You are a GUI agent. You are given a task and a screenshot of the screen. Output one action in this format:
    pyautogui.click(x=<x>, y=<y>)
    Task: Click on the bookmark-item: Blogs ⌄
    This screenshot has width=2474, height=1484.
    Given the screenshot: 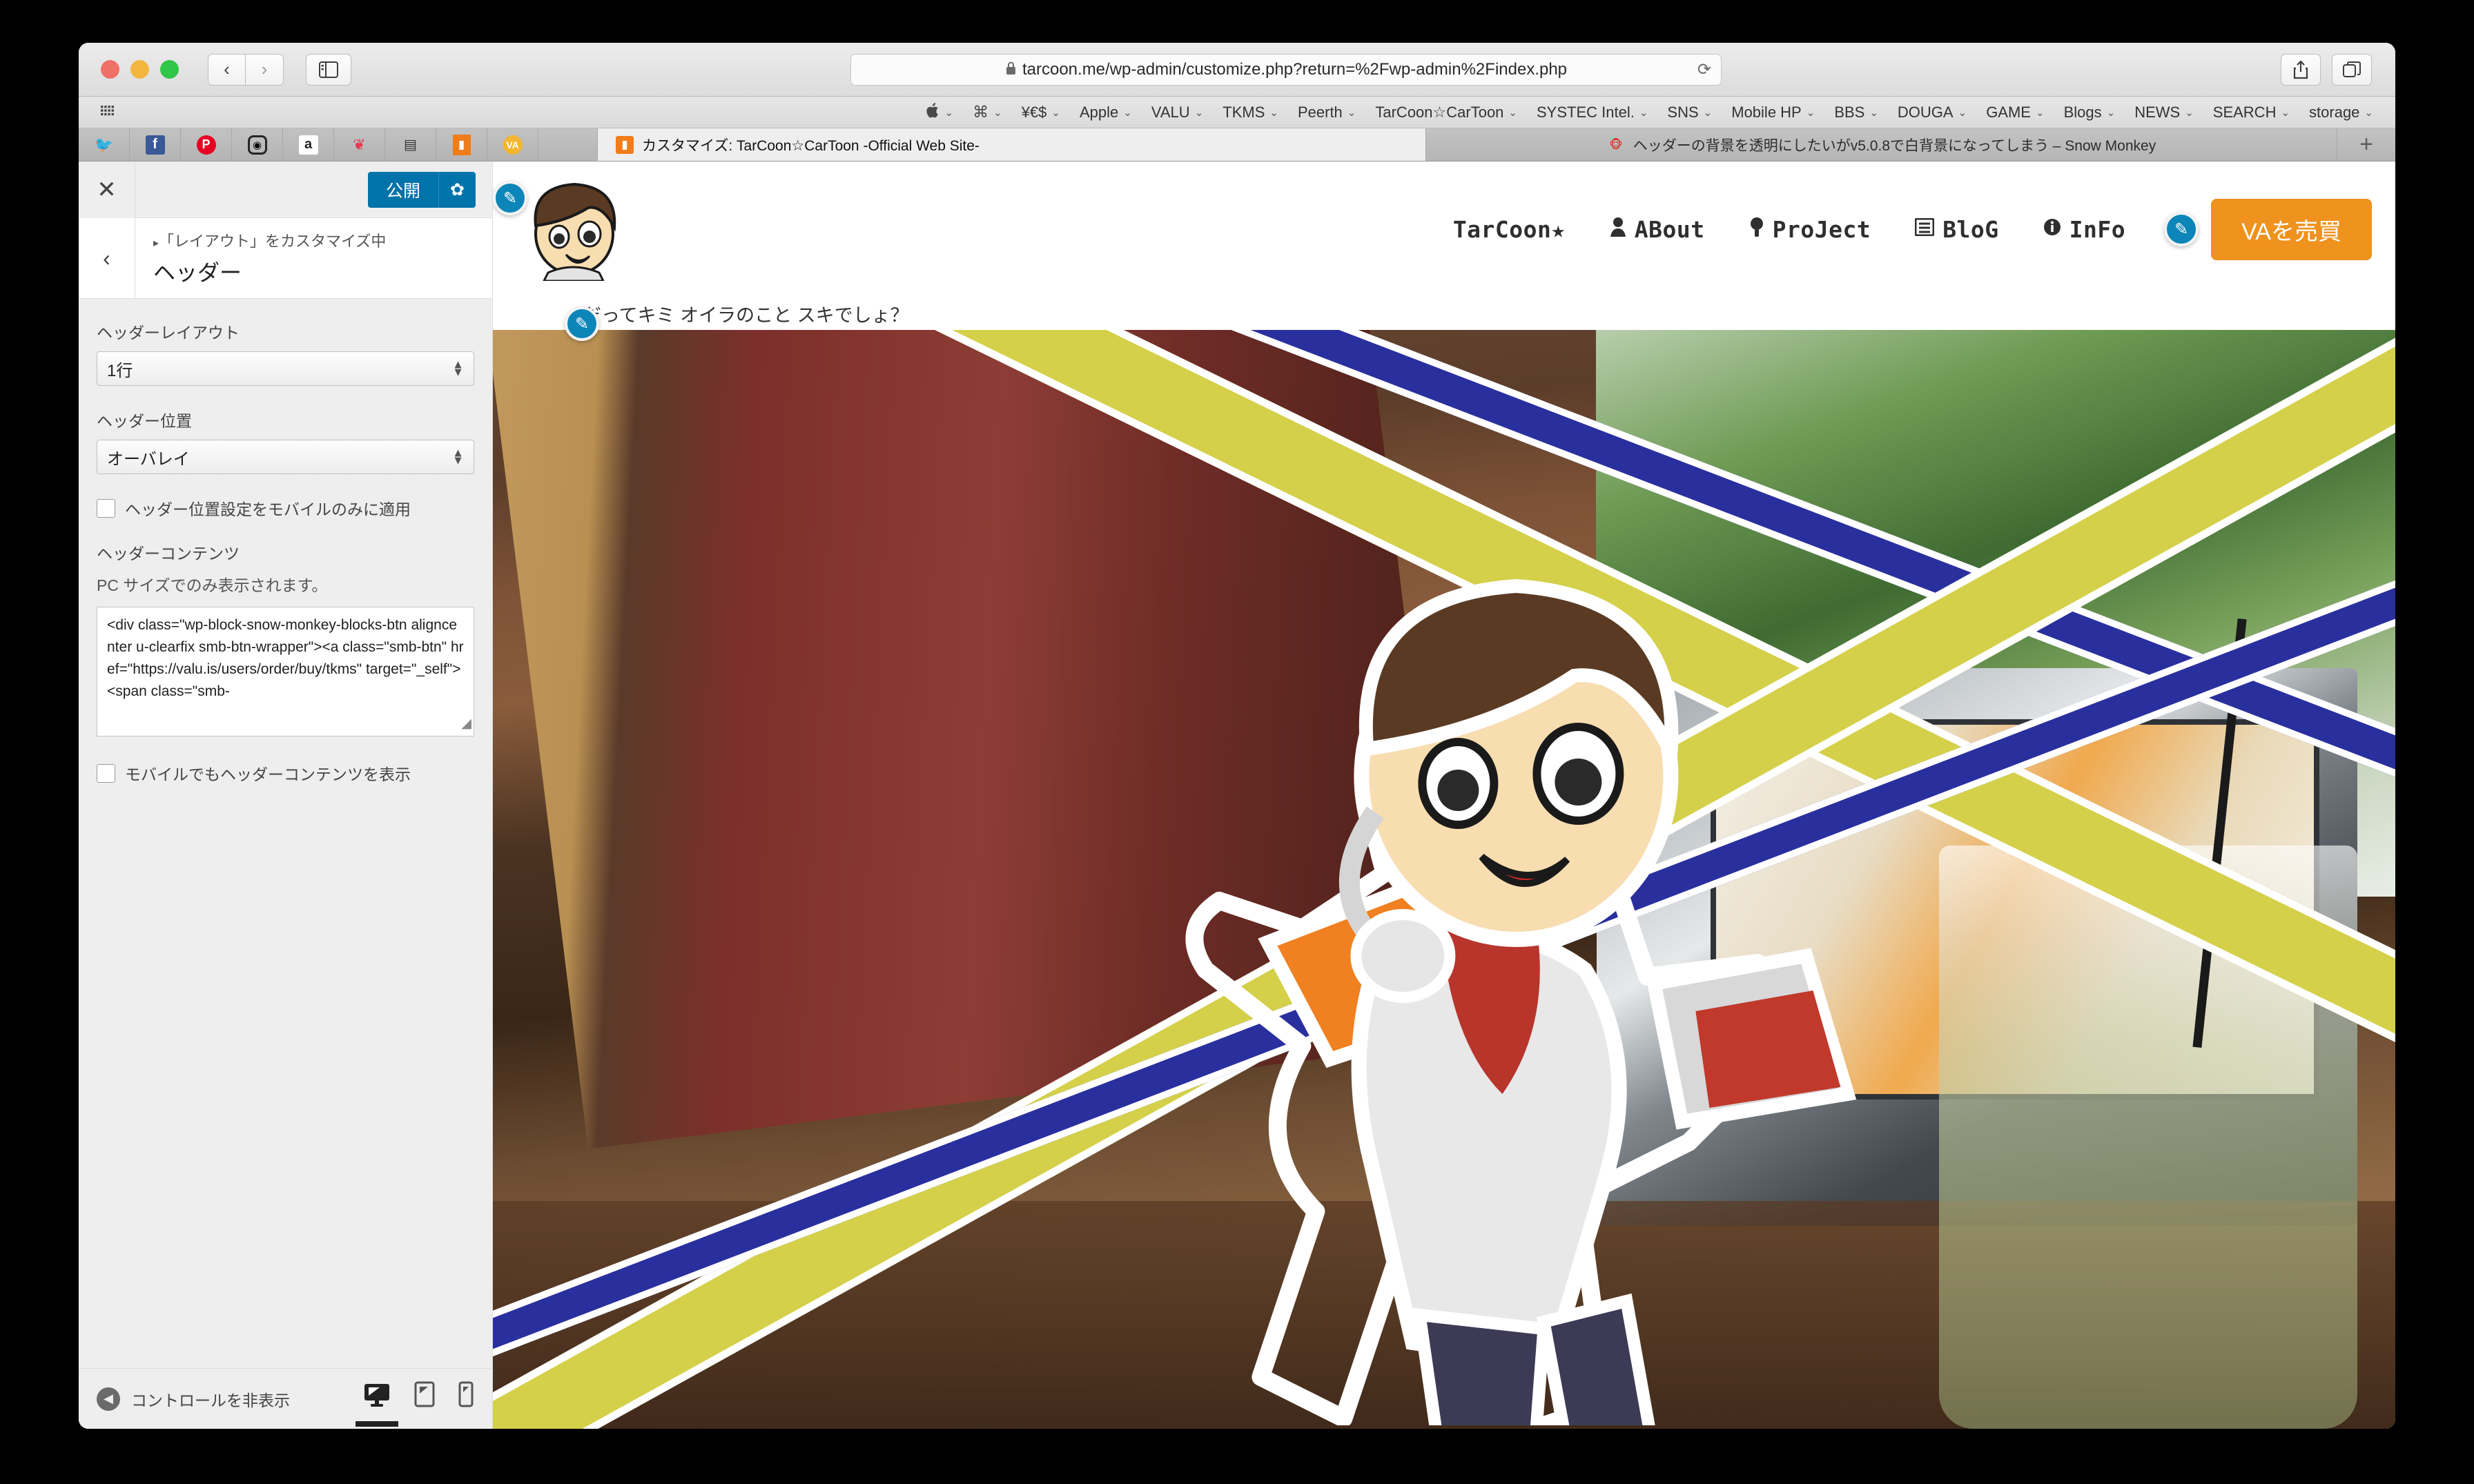 What is the action you would take?
    pyautogui.click(x=2089, y=112)
    